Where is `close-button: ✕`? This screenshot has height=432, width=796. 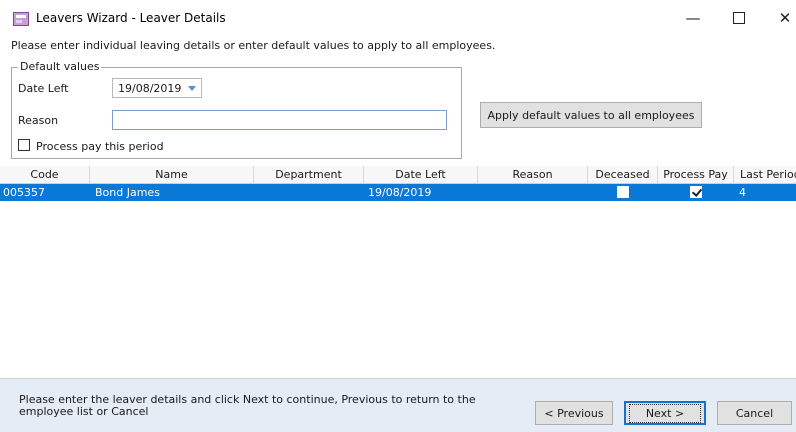
close-button: ✕ is located at coordinates (779, 18).